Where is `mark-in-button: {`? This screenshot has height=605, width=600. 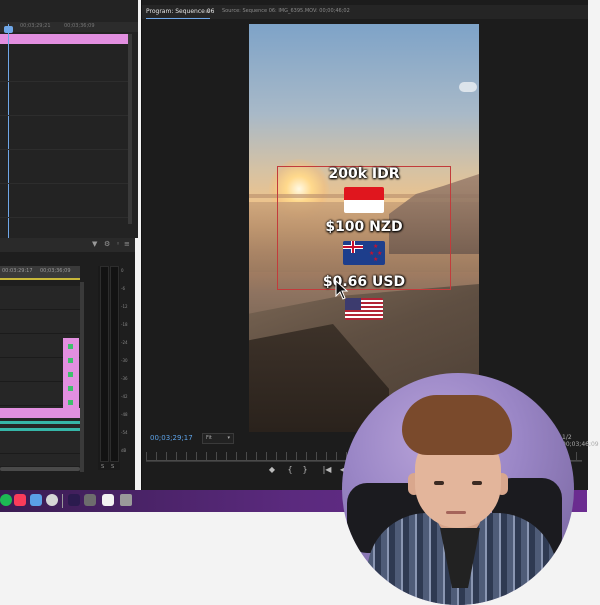 mark-in-button: { is located at coordinates (290, 470).